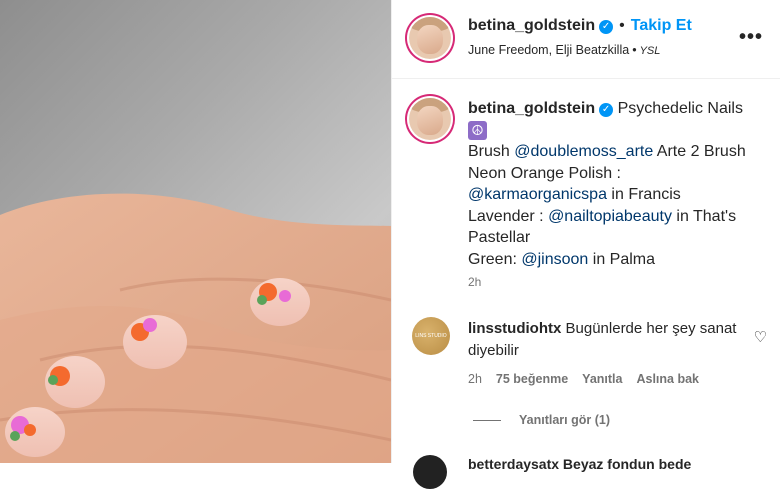 Image resolution: width=780 pixels, height=489 pixels. Describe the element at coordinates (544, 173) in the screenshot. I see `caption-line: Neon Orange Polish :` at that location.